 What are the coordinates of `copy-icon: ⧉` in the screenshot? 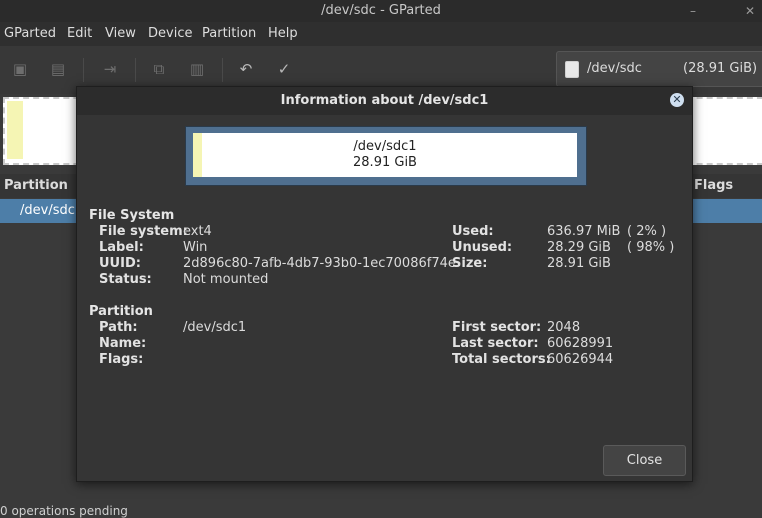 It's located at (159, 69).